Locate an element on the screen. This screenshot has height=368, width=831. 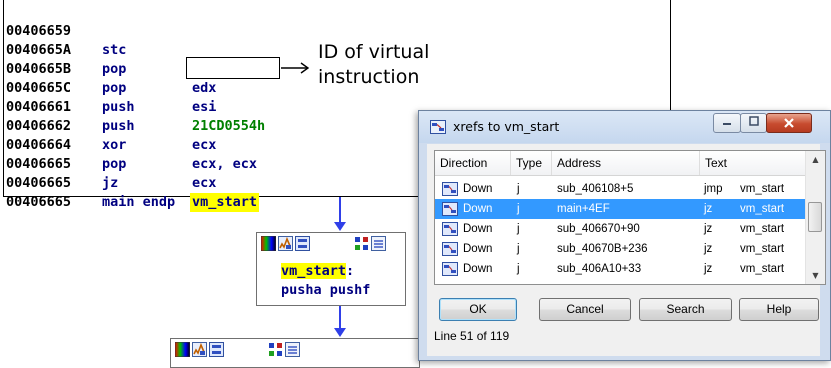
asm-mnemonic: main endp is located at coordinates (139, 202).